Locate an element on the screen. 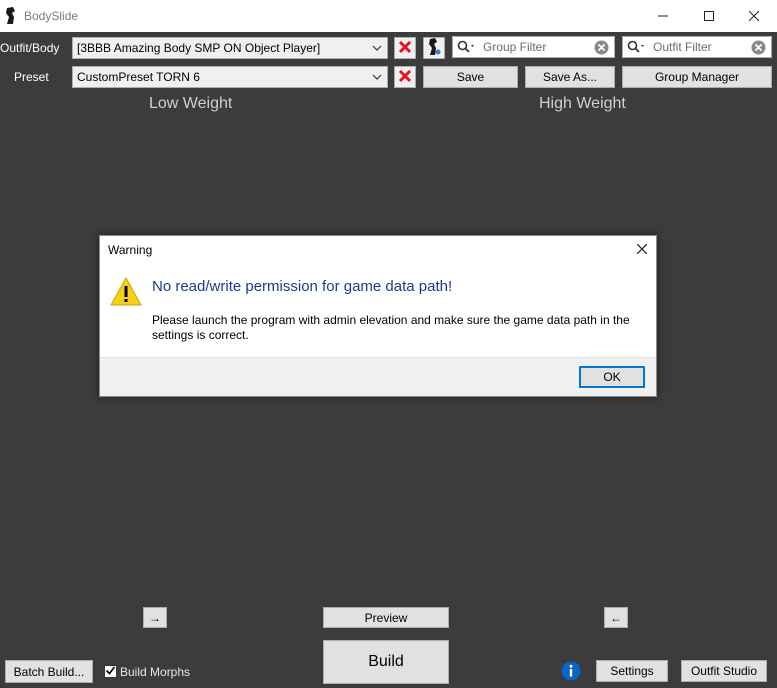  delete-preset-button is located at coordinates (405, 77).